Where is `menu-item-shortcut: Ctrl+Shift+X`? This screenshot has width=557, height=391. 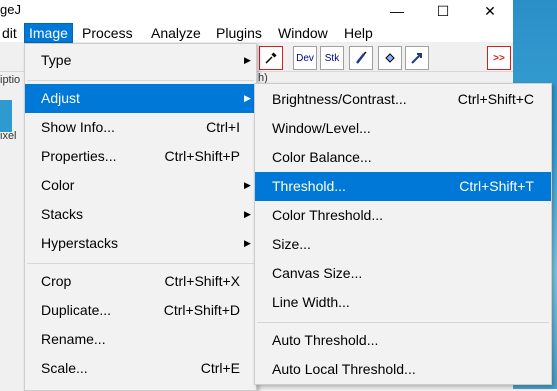
menu-item-shortcut: Ctrl+Shift+X is located at coordinates (202, 281).